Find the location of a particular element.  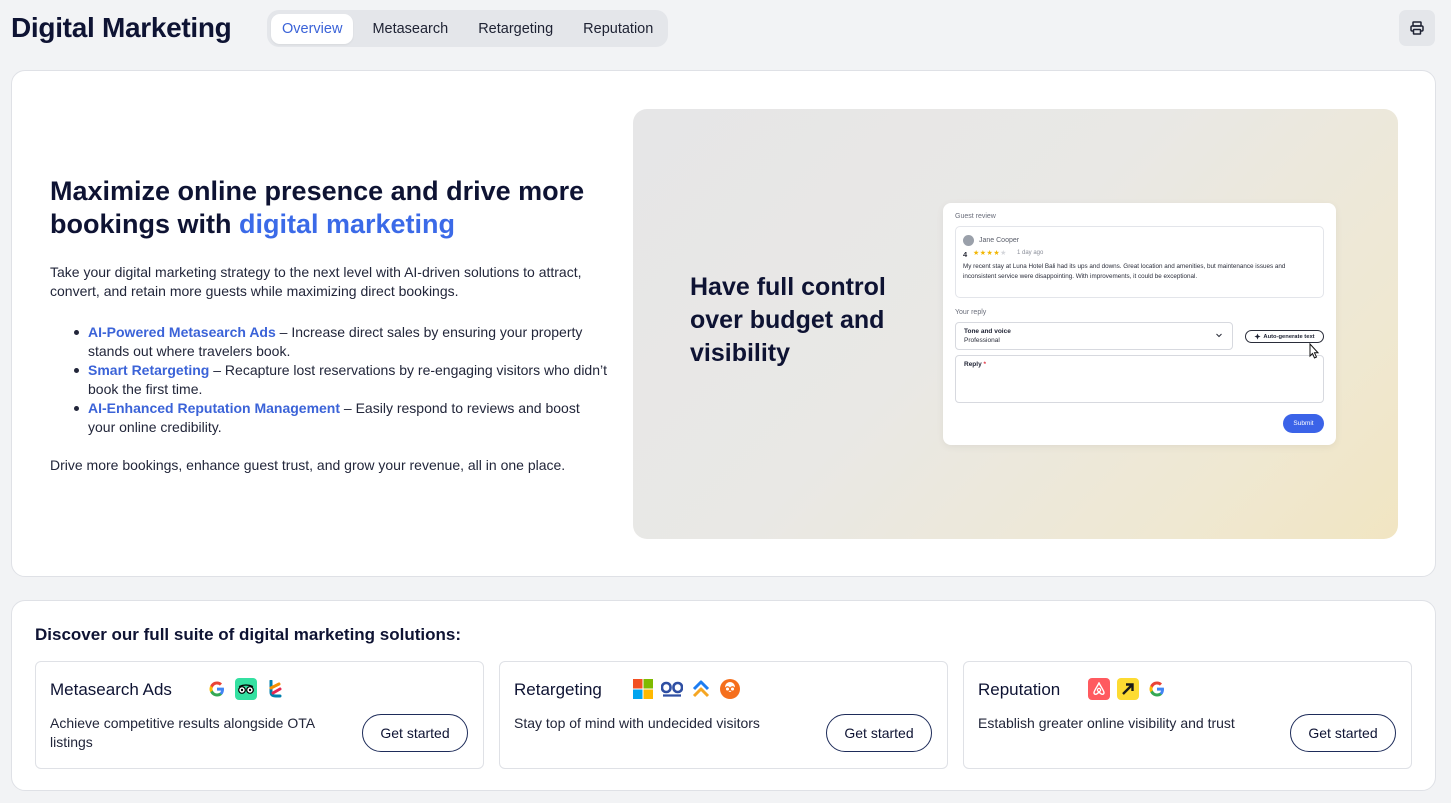

get-started-reputation-button: Get started is located at coordinates (1343, 733).